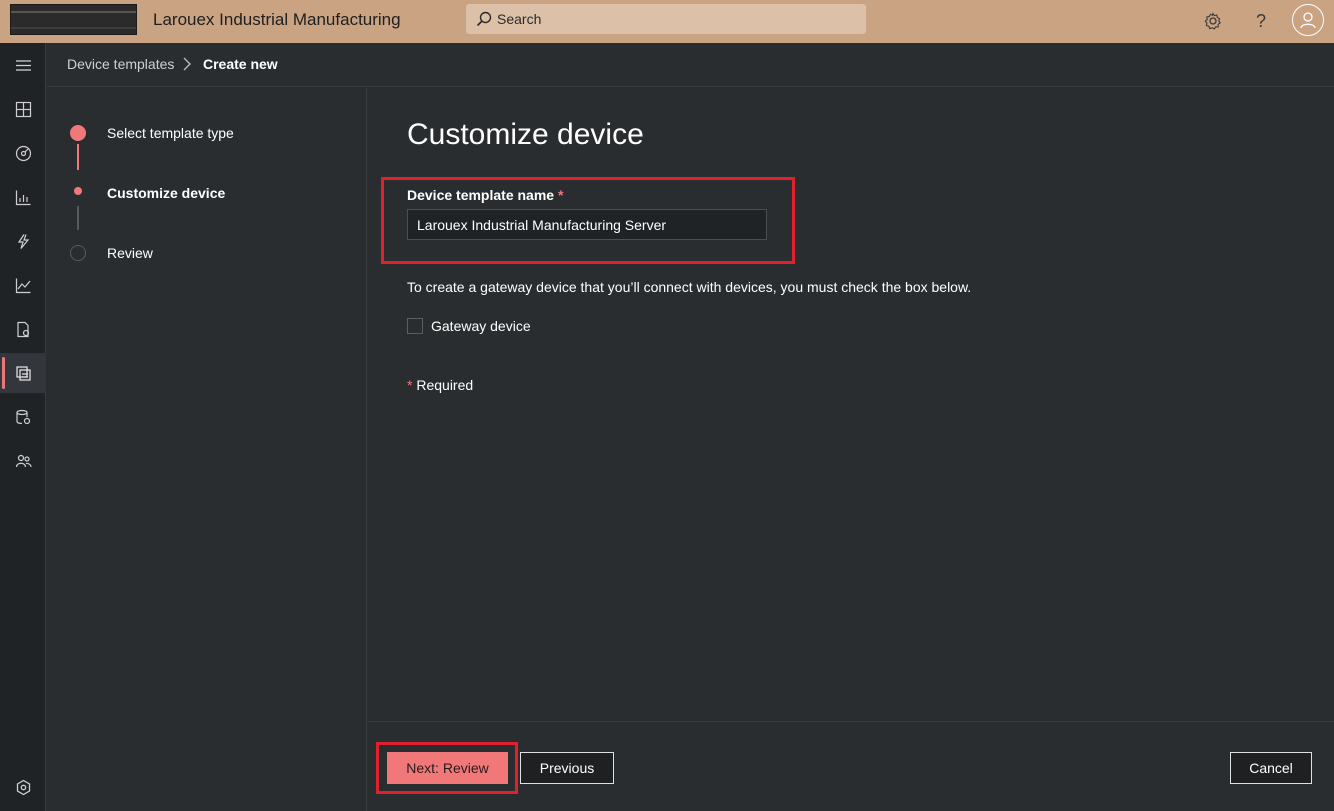  I want to click on analytics-icon, so click(23, 197).